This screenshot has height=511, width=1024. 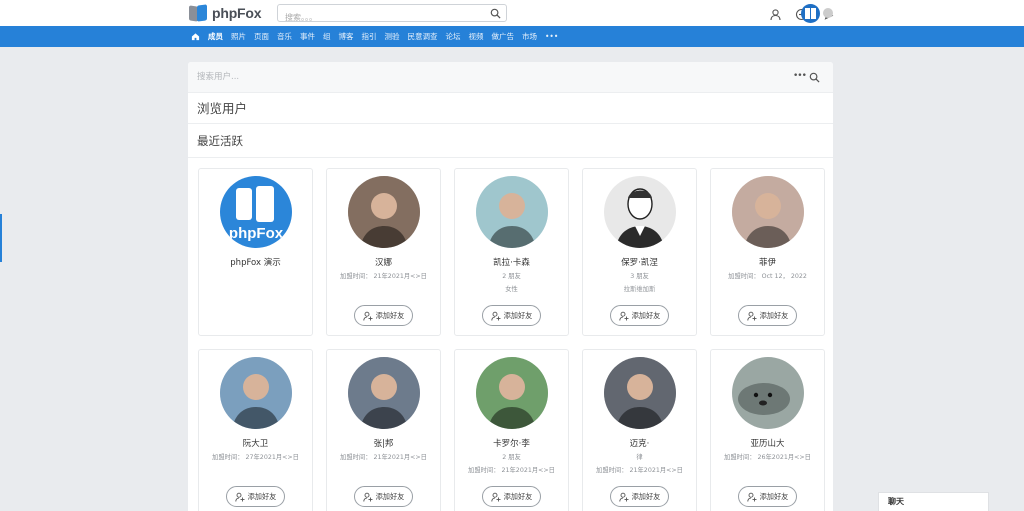 What do you see at coordinates (510, 141) in the screenshot?
I see `section-heading: 最近活跃` at bounding box center [510, 141].